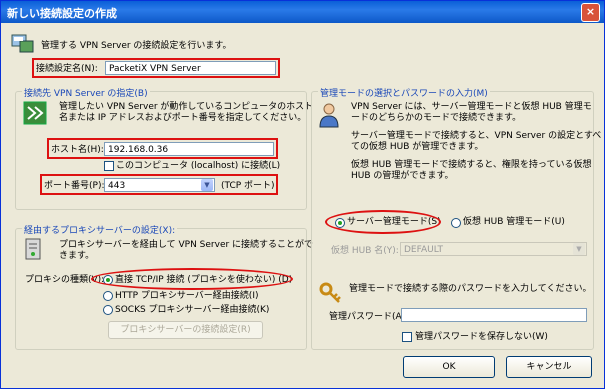  Describe the element at coordinates (162, 148) in the screenshot. I see `highlight-host` at that location.